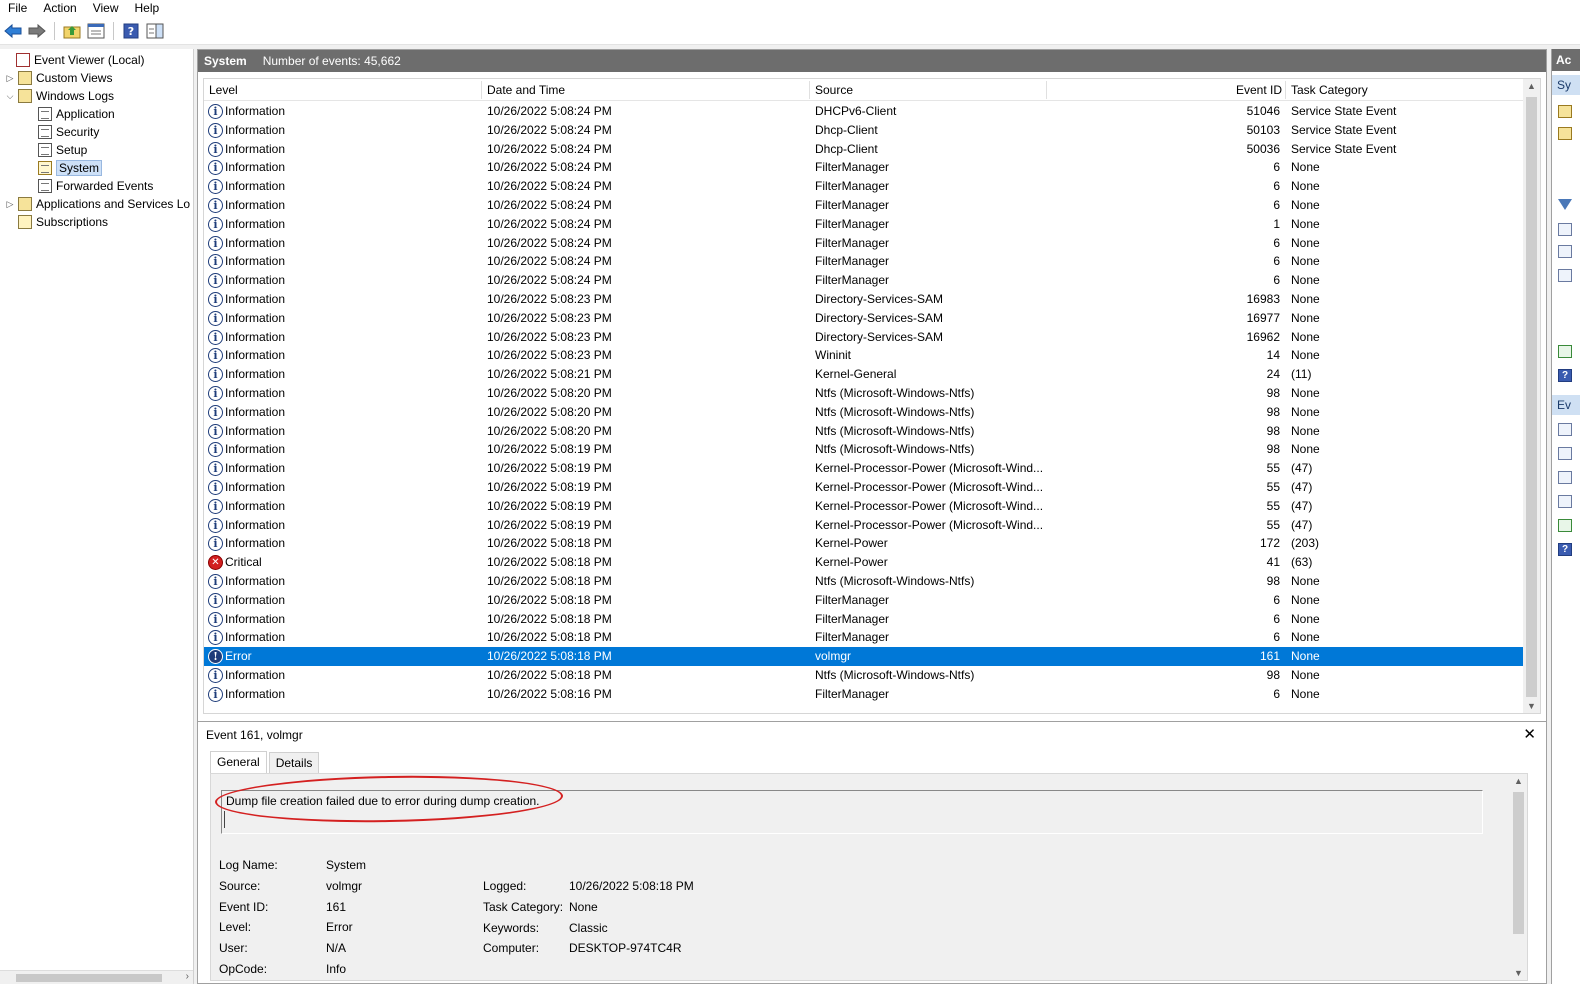 Image resolution: width=1580 pixels, height=984 pixels. I want to click on actions-section-event: Ev, so click(1566, 405).